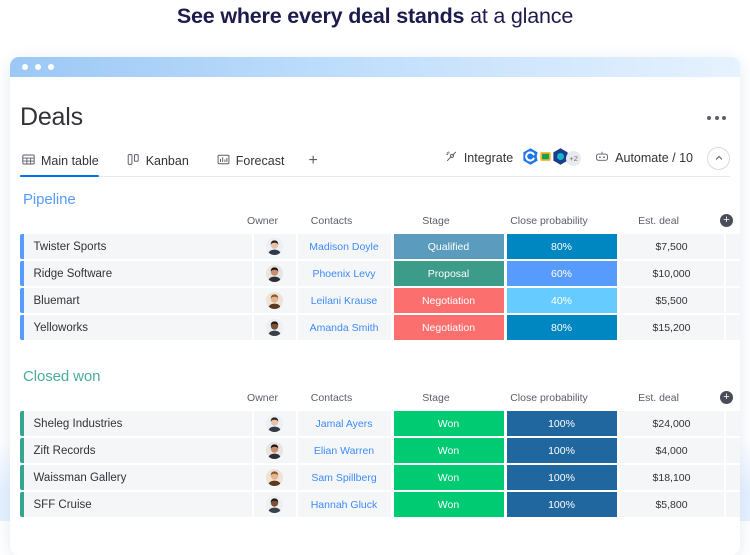 Image resolution: width=750 pixels, height=555 pixels. I want to click on cell-est-deal: $5,800, so click(672, 504).